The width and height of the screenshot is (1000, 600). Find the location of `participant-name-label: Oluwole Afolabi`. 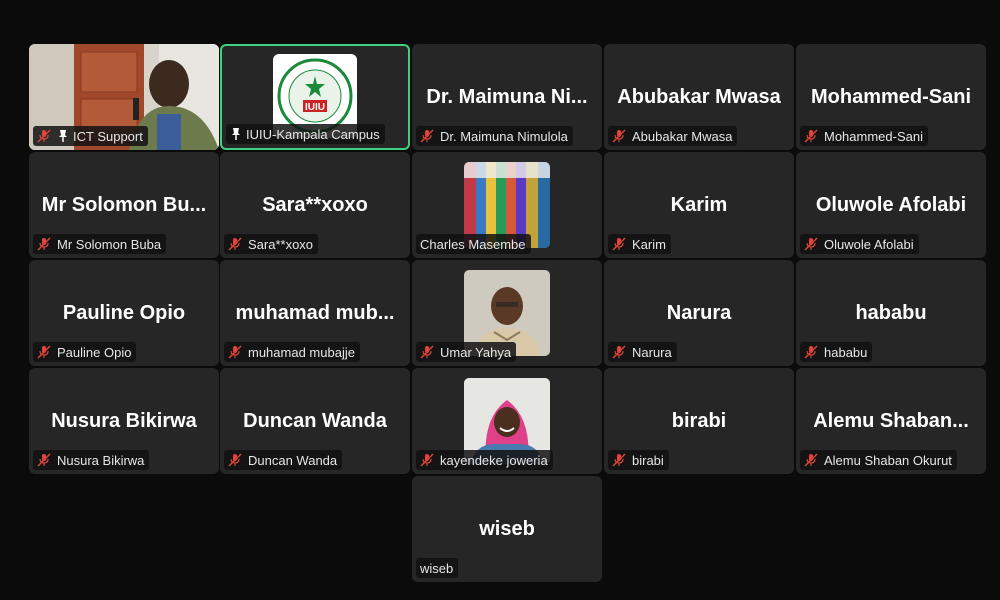

participant-name-label: Oluwole Afolabi is located at coordinates (859, 244).